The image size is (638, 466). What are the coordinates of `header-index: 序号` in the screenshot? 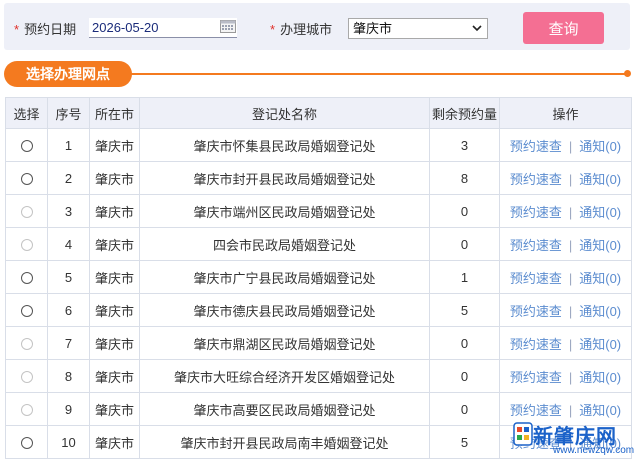 It's located at (68, 113).